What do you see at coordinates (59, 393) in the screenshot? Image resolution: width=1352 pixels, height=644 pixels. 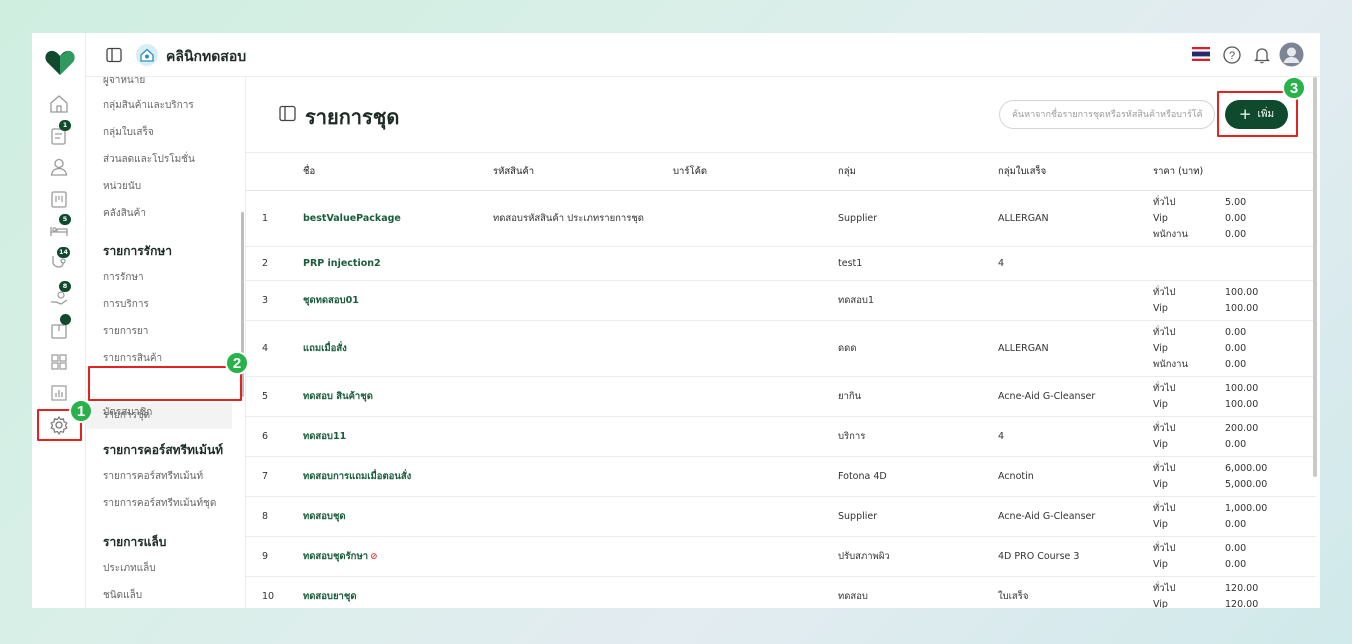 I see `bar-chart-icon` at bounding box center [59, 393].